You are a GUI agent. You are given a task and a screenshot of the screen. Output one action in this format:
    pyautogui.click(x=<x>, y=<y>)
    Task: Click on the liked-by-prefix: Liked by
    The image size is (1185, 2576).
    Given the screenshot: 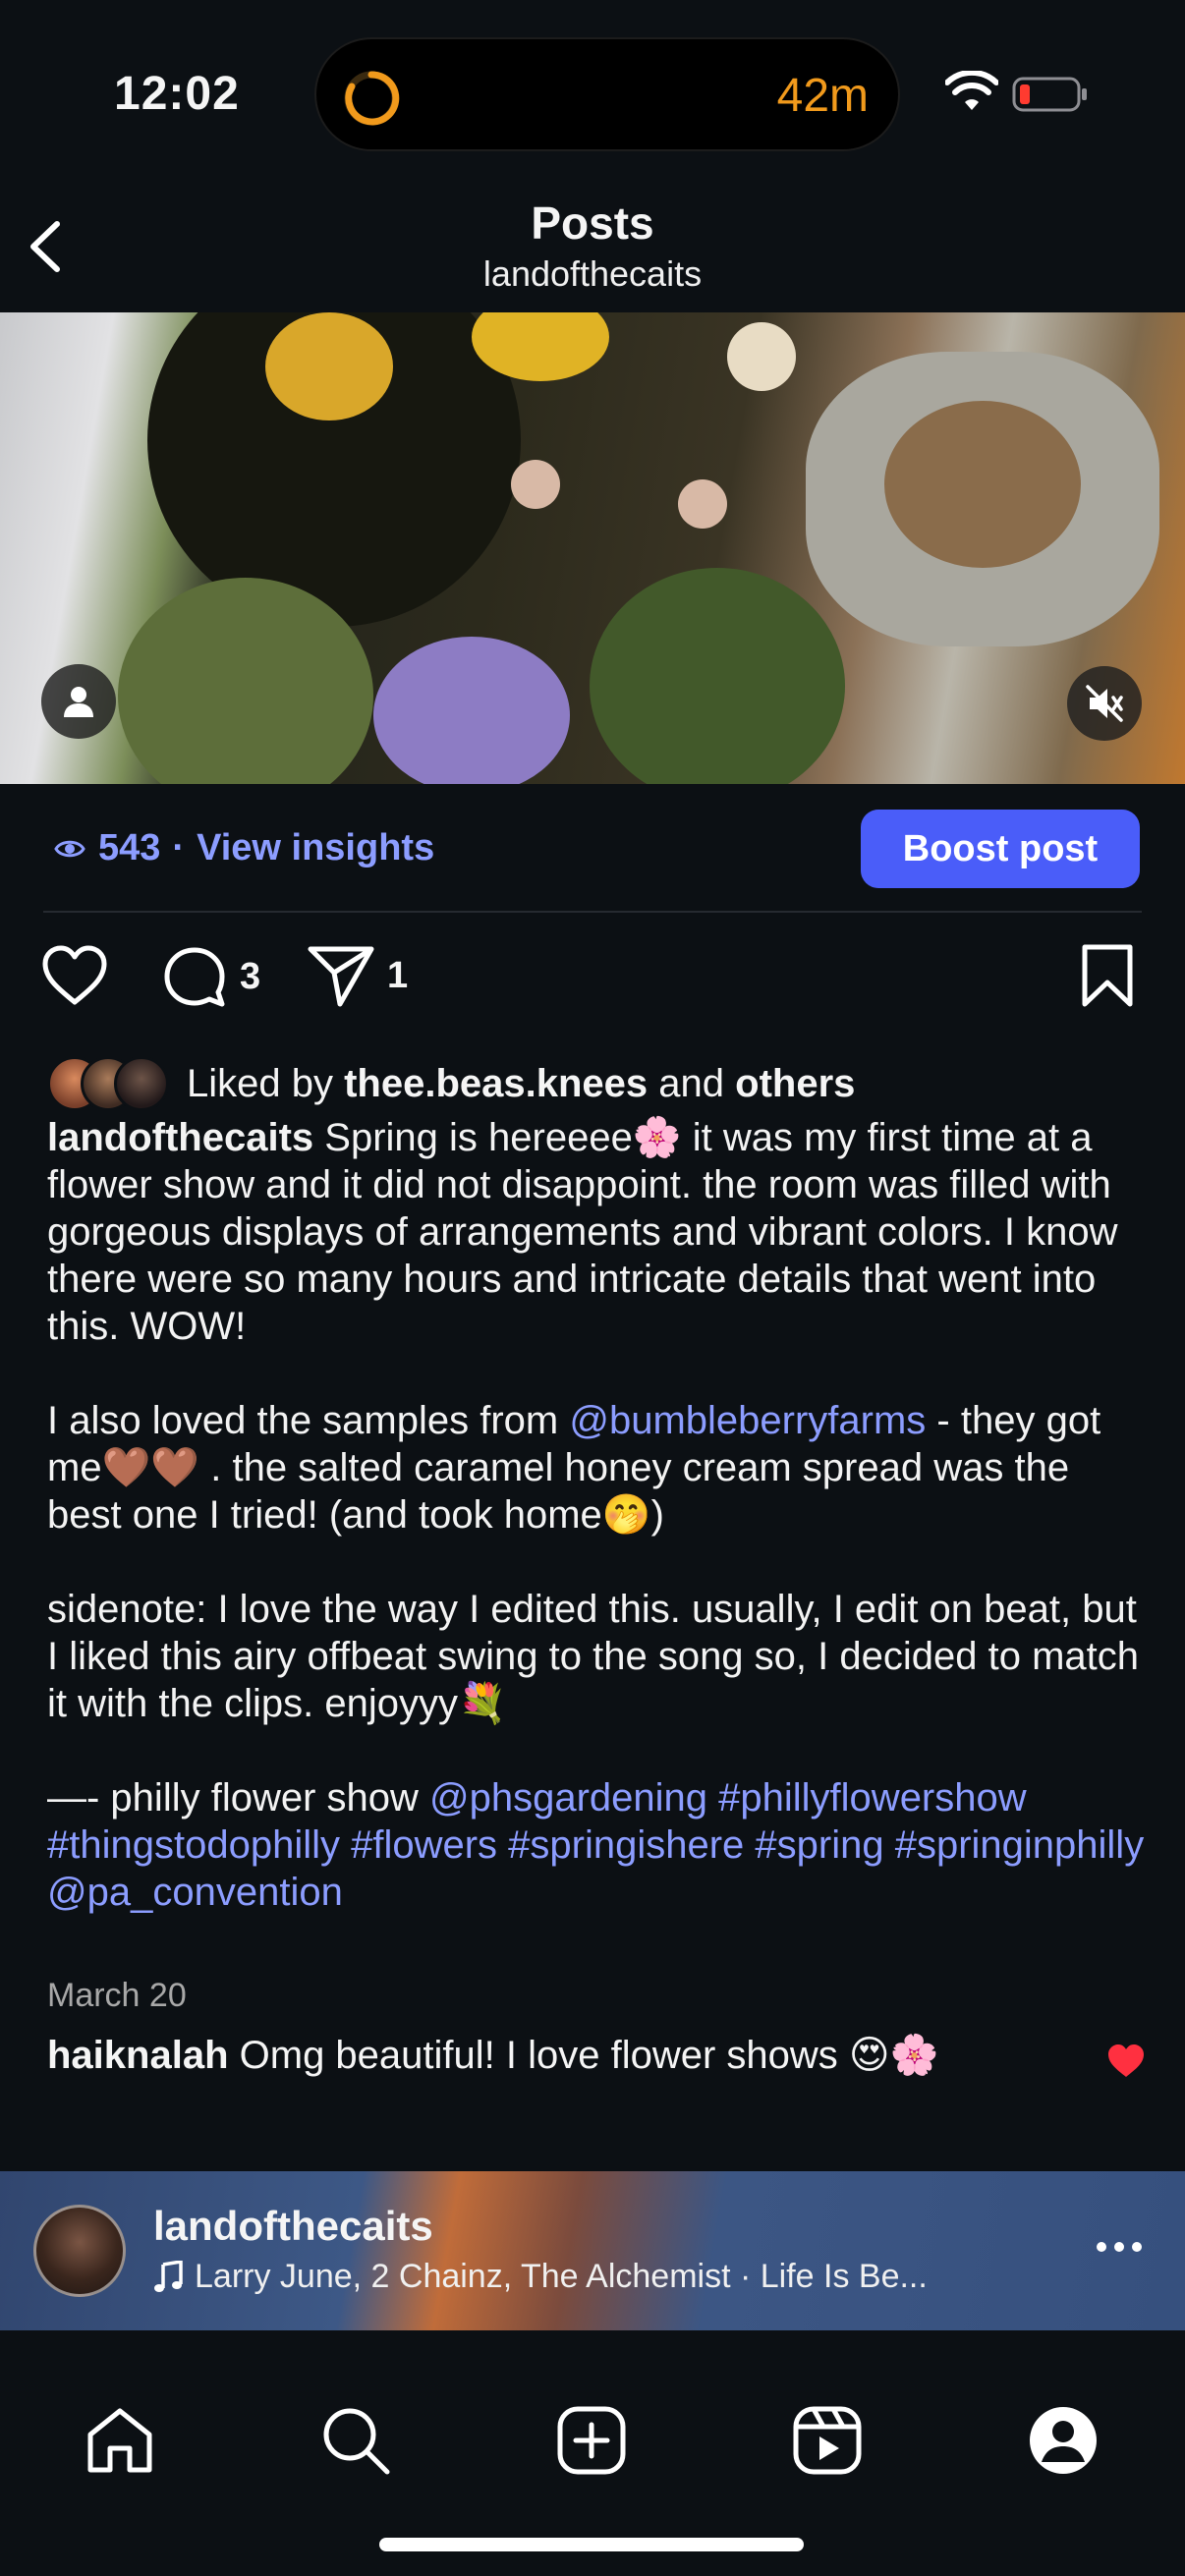 What is the action you would take?
    pyautogui.click(x=260, y=1083)
    